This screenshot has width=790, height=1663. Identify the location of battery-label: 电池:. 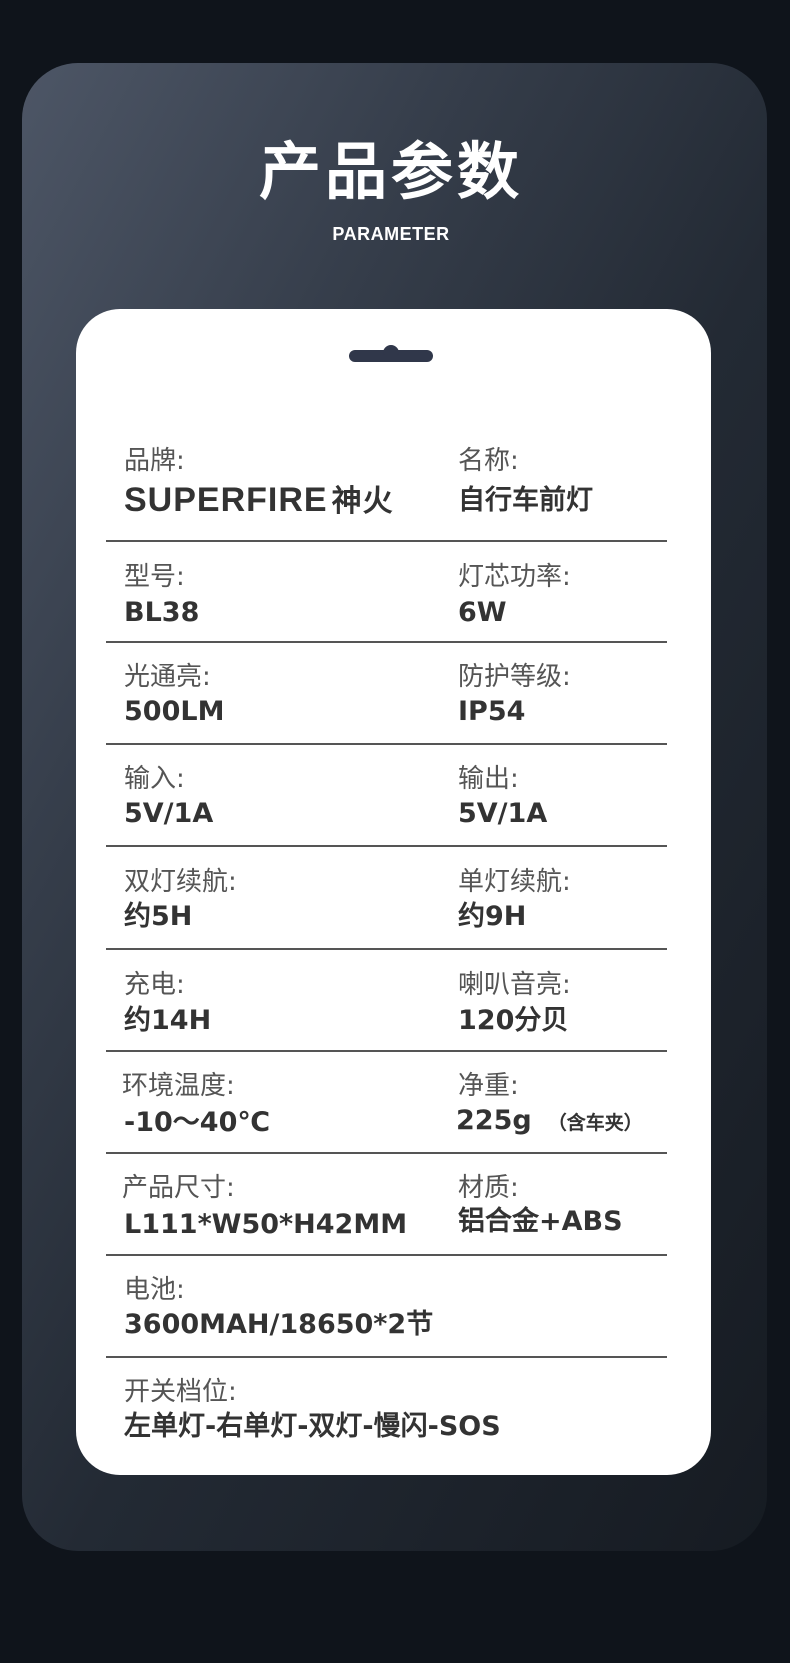
(154, 1290).